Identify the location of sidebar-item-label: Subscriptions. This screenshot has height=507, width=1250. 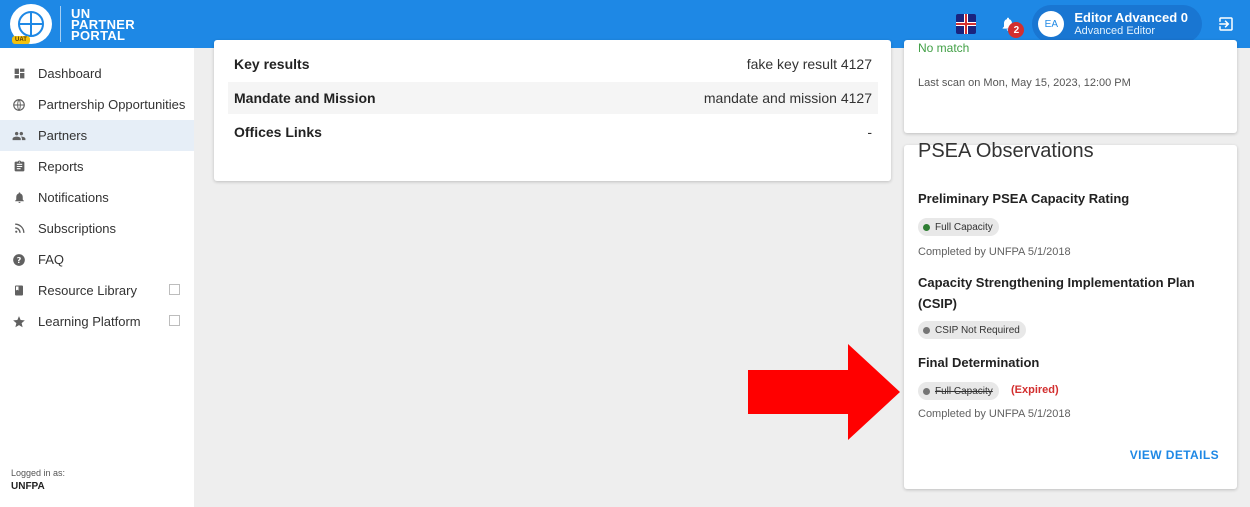
(77, 228).